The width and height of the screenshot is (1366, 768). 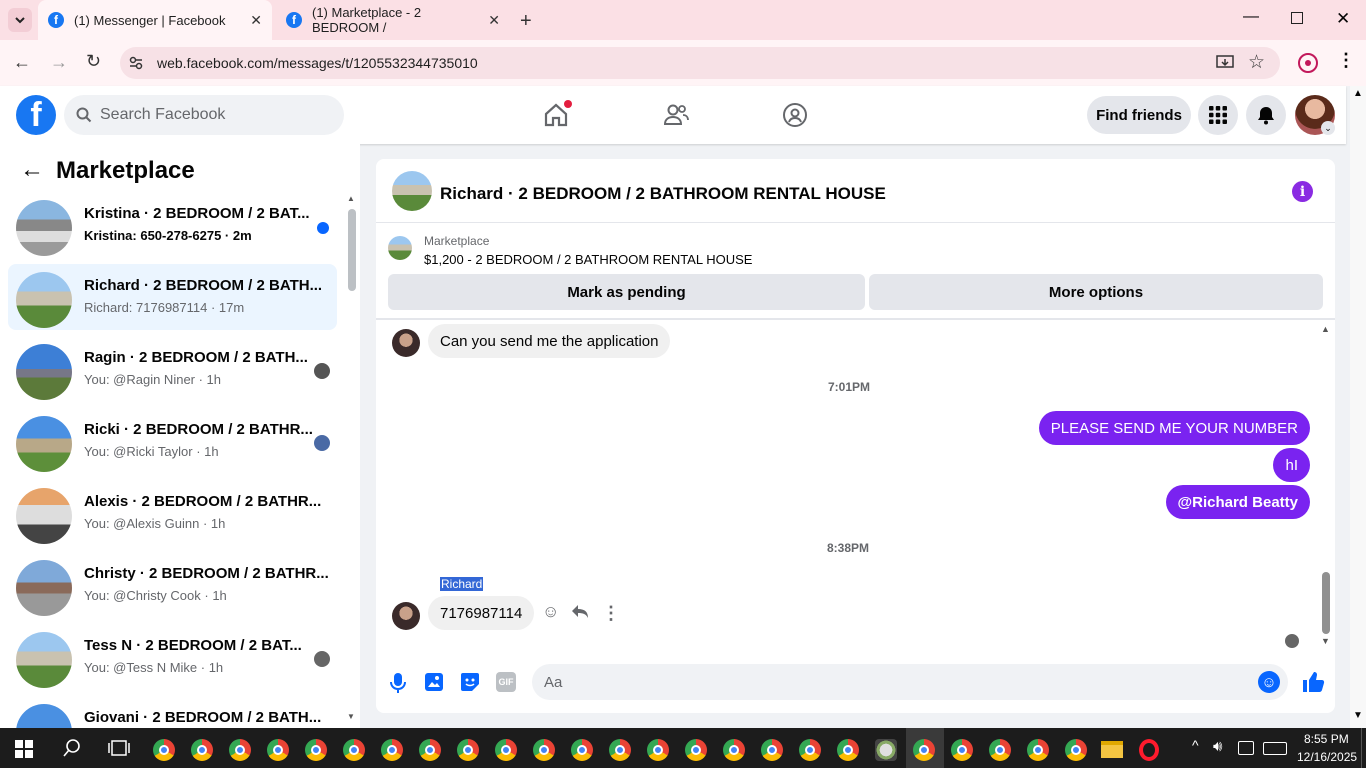 I want to click on notification-center-icon, so click(x=1246, y=748).